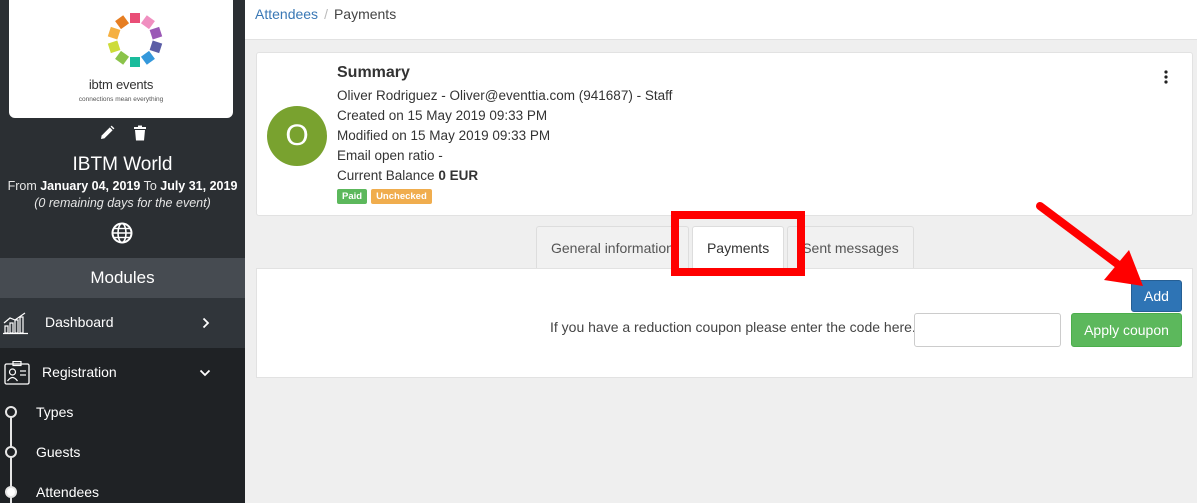 This screenshot has height=503, width=1197. What do you see at coordinates (11, 492) in the screenshot?
I see `subtree-dot-active` at bounding box center [11, 492].